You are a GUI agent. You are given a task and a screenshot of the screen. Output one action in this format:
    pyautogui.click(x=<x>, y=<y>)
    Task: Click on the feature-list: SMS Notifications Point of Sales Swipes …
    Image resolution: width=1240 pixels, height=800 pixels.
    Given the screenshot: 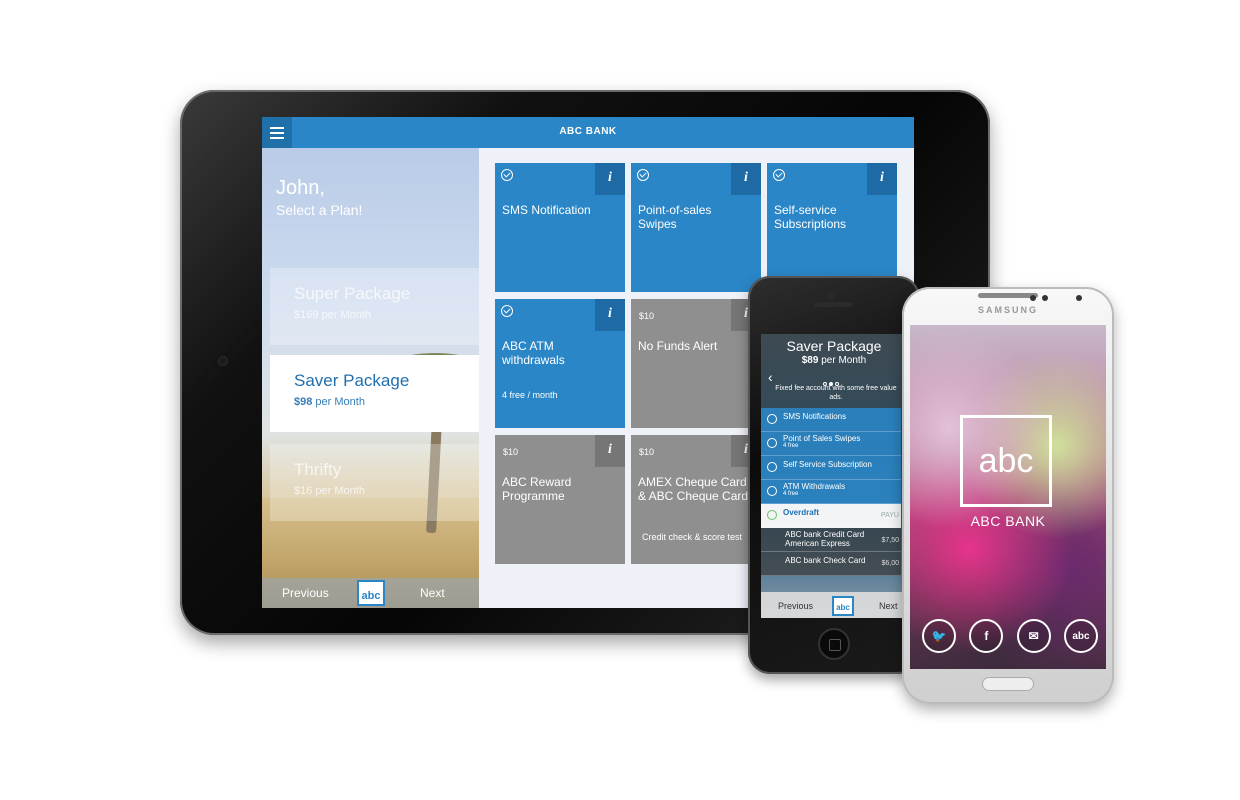 What is the action you would take?
    pyautogui.click(x=831, y=492)
    